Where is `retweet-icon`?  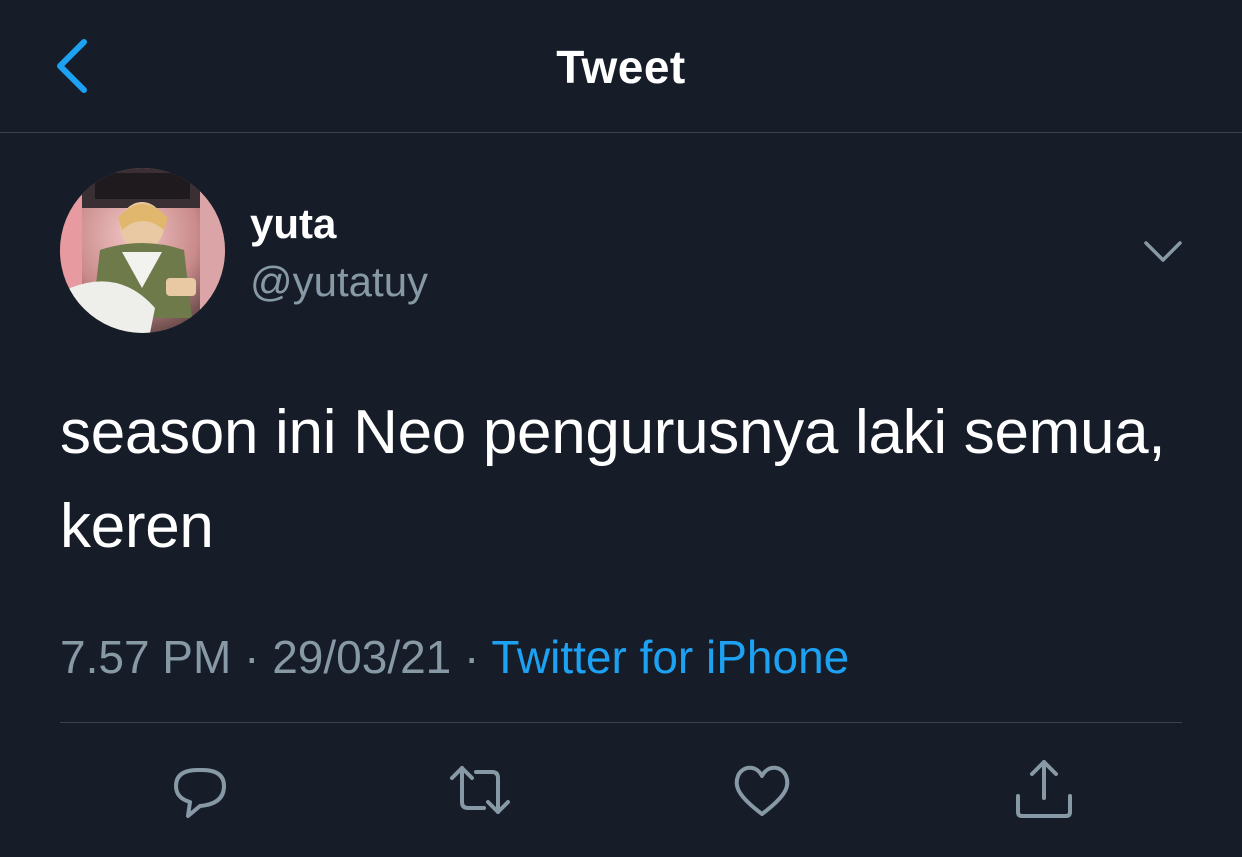 retweet-icon is located at coordinates (480, 790).